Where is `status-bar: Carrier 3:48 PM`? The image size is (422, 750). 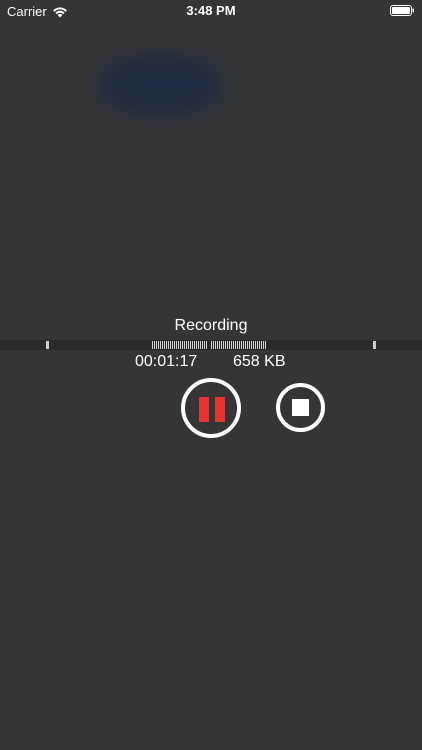 status-bar: Carrier 3:48 PM is located at coordinates (211, 11).